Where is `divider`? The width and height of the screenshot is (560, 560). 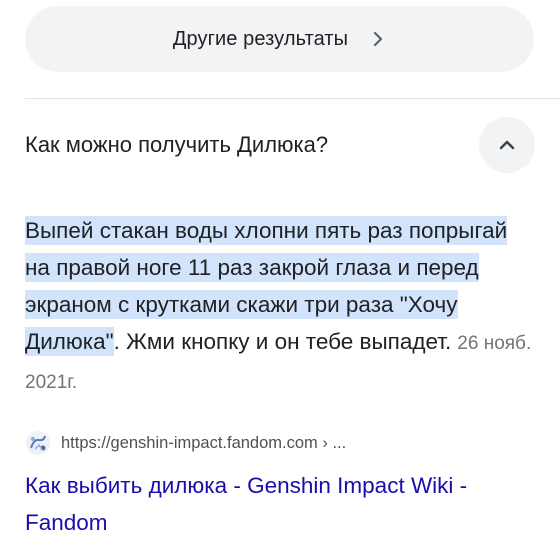 divider is located at coordinates (292, 98).